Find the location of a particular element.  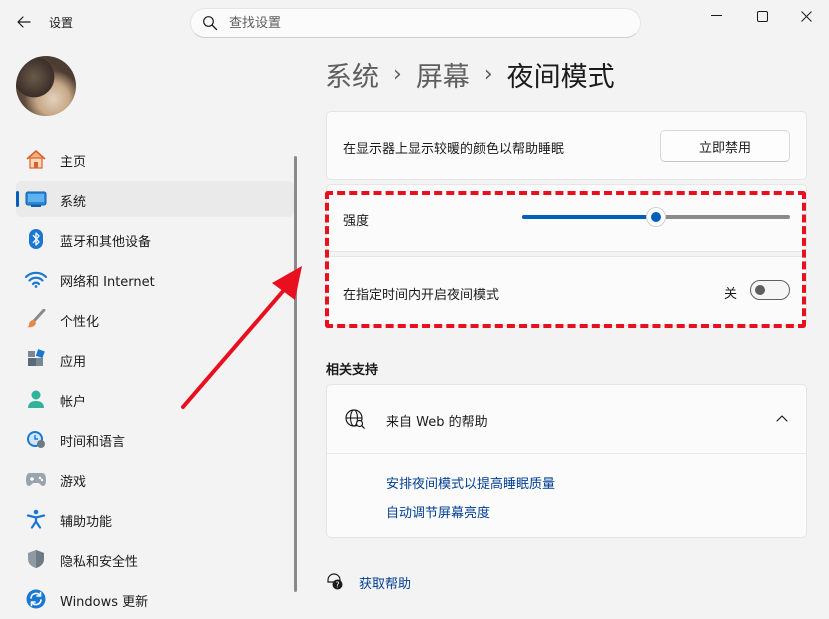

page-title: 夜间模式 is located at coordinates (560, 77).